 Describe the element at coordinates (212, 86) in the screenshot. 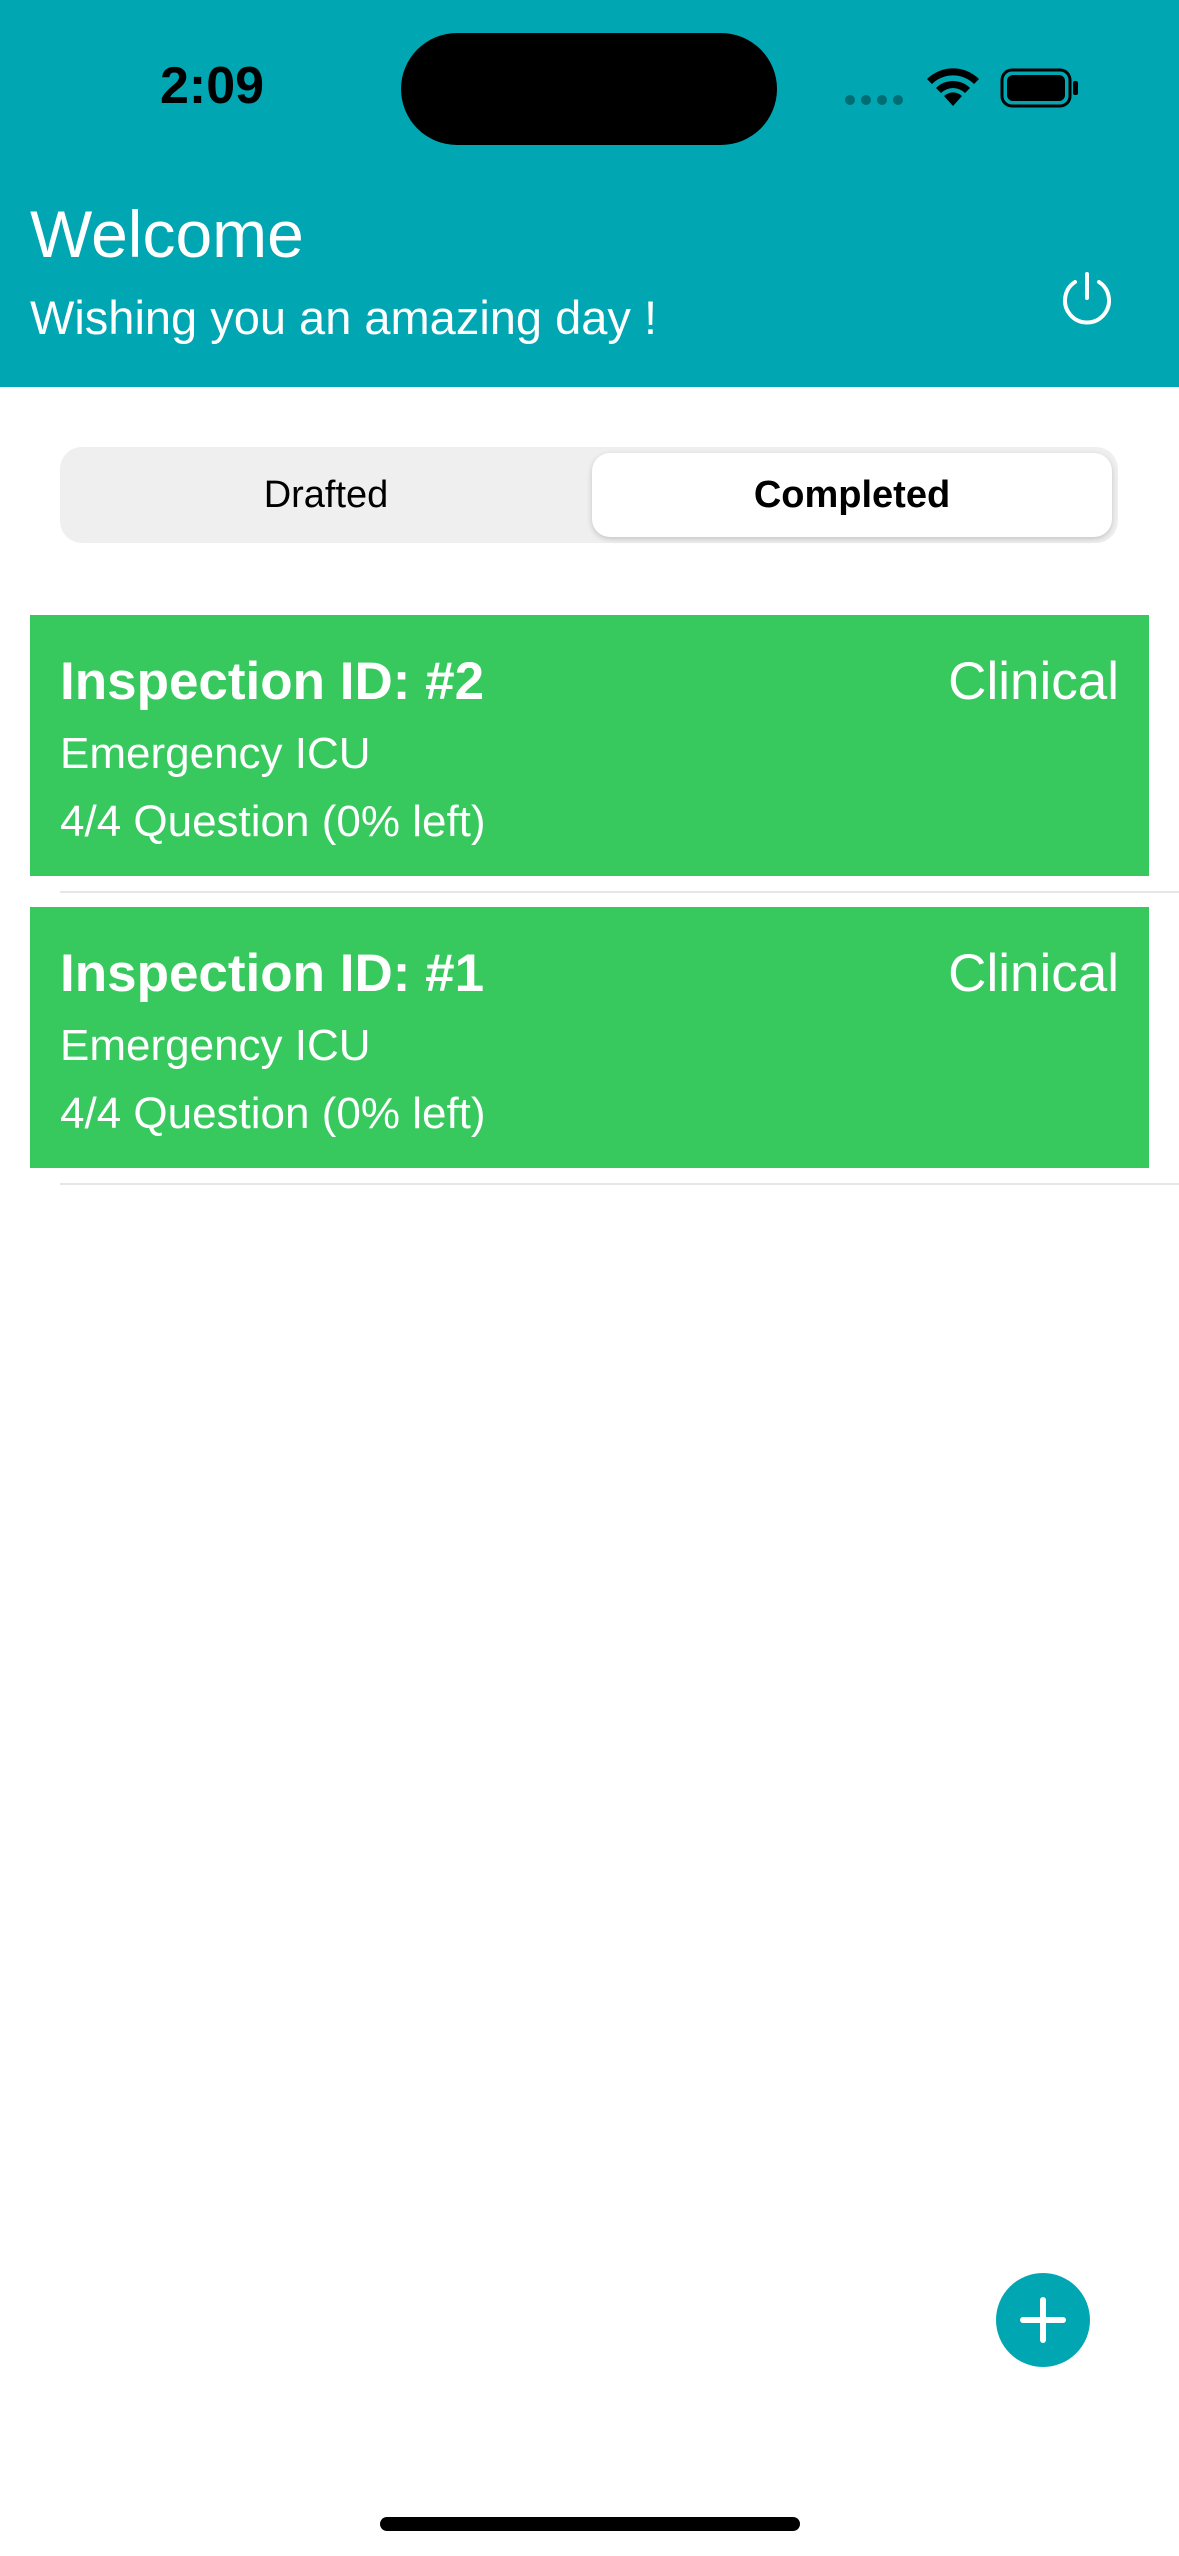

I see `status-time: 2:09` at that location.